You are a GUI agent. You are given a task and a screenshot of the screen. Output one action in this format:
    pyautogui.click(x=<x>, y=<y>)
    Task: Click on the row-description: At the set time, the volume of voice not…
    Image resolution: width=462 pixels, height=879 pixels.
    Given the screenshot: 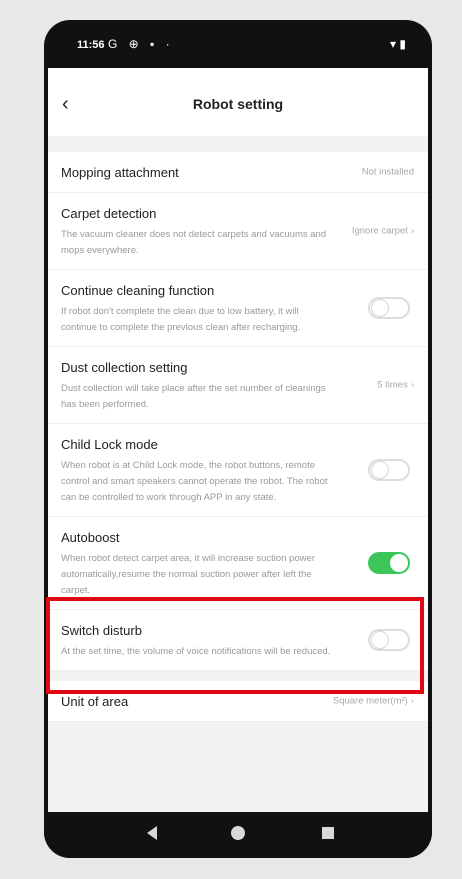 What is the action you would take?
    pyautogui.click(x=196, y=651)
    